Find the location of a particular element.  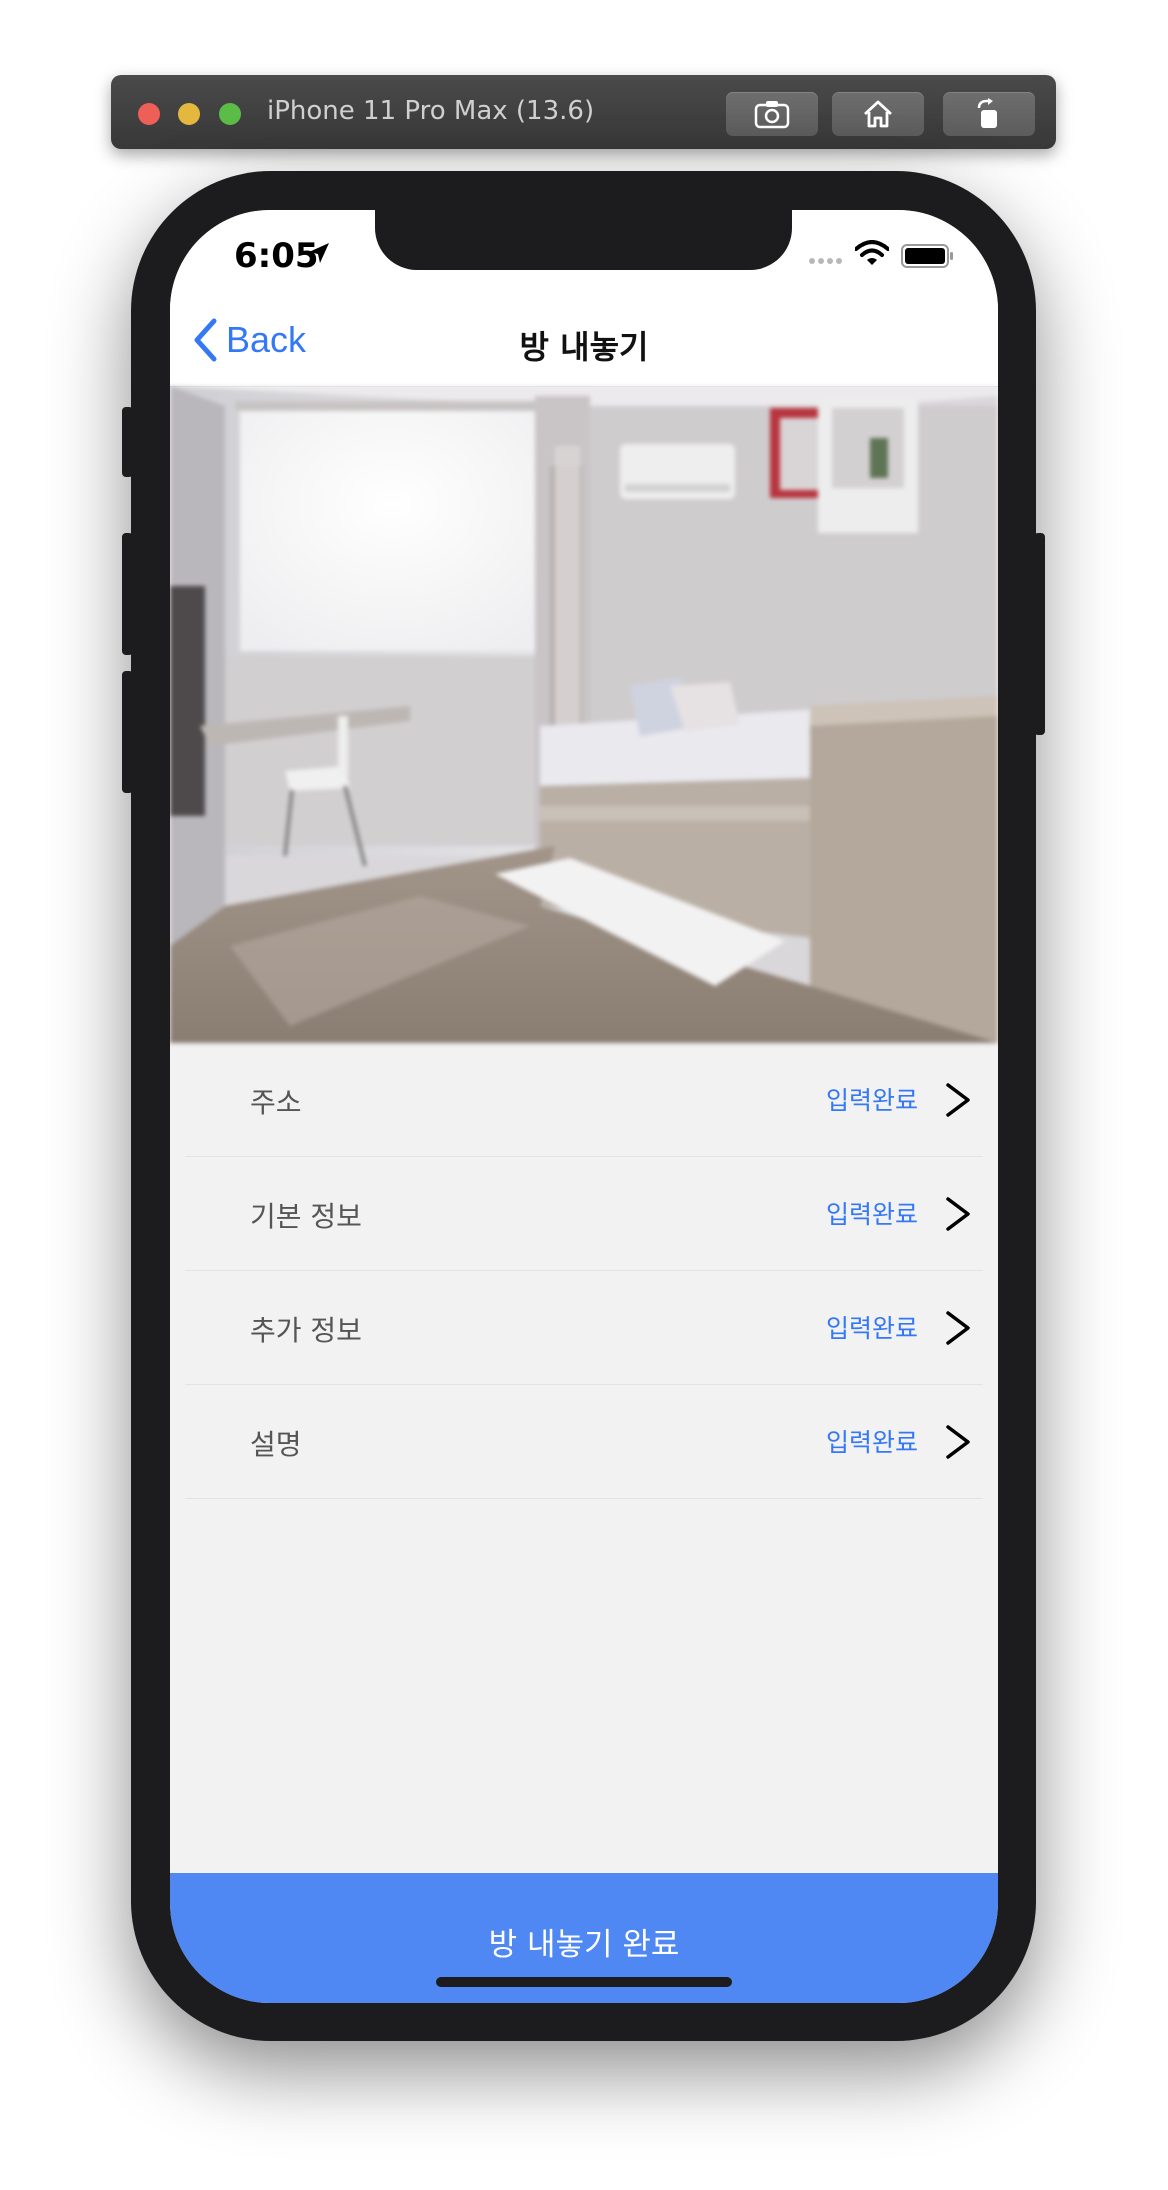

rotate-button is located at coordinates (989, 114).